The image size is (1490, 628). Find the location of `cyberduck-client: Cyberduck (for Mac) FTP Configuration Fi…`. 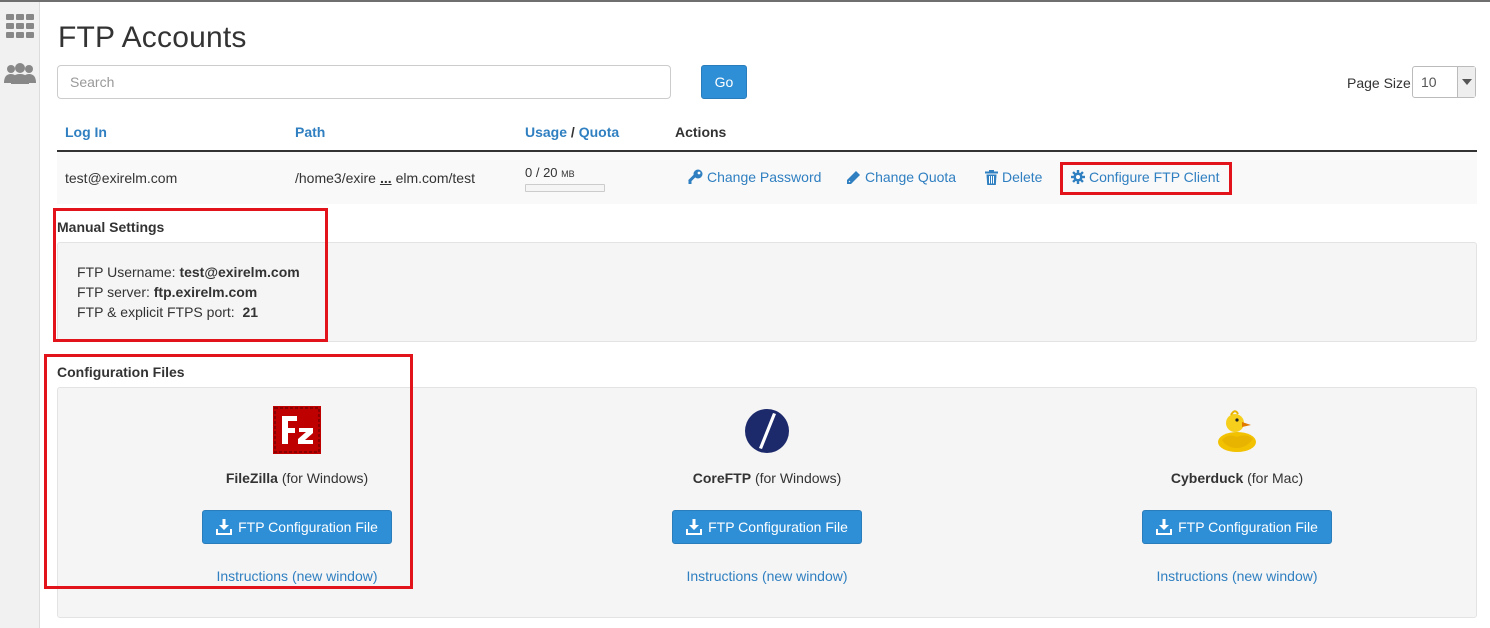

cyberduck-client: Cyberduck (for Mac) FTP Configuration Fi… is located at coordinates (1237, 498).